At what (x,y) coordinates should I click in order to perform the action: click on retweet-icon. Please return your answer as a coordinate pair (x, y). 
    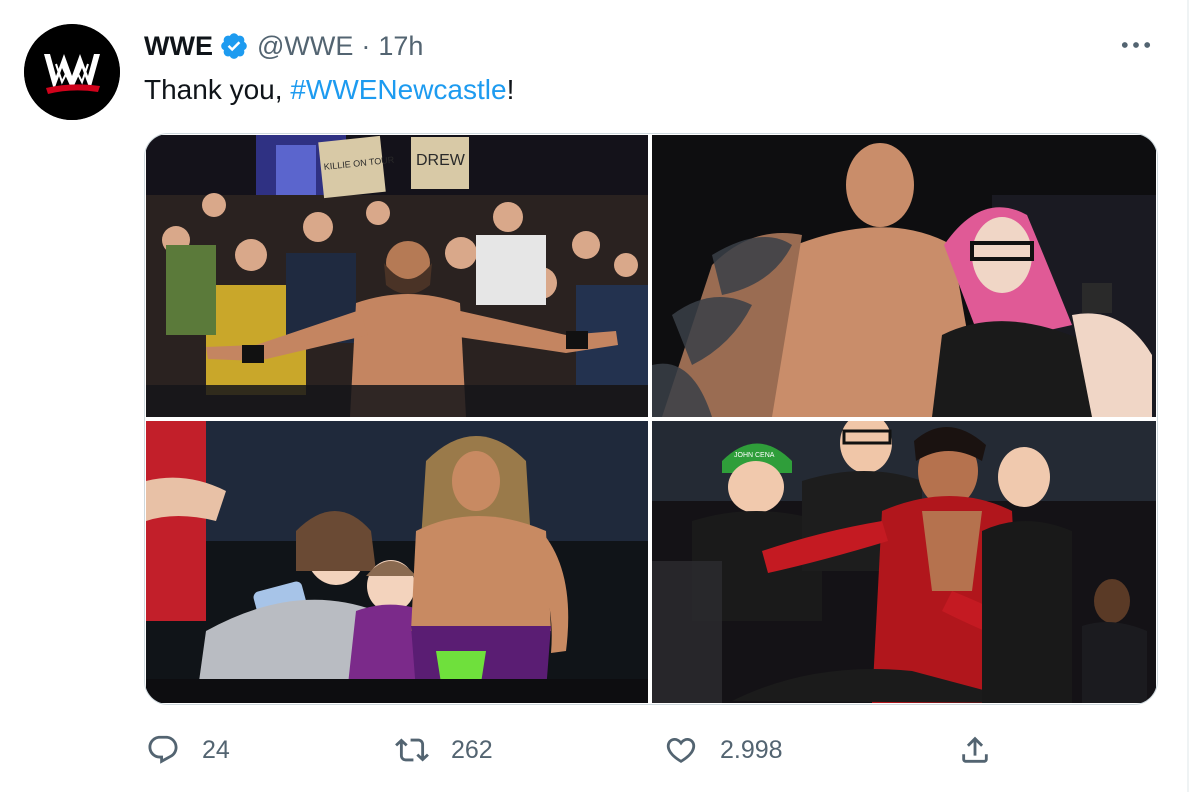
    Looking at the image, I should click on (412, 750).